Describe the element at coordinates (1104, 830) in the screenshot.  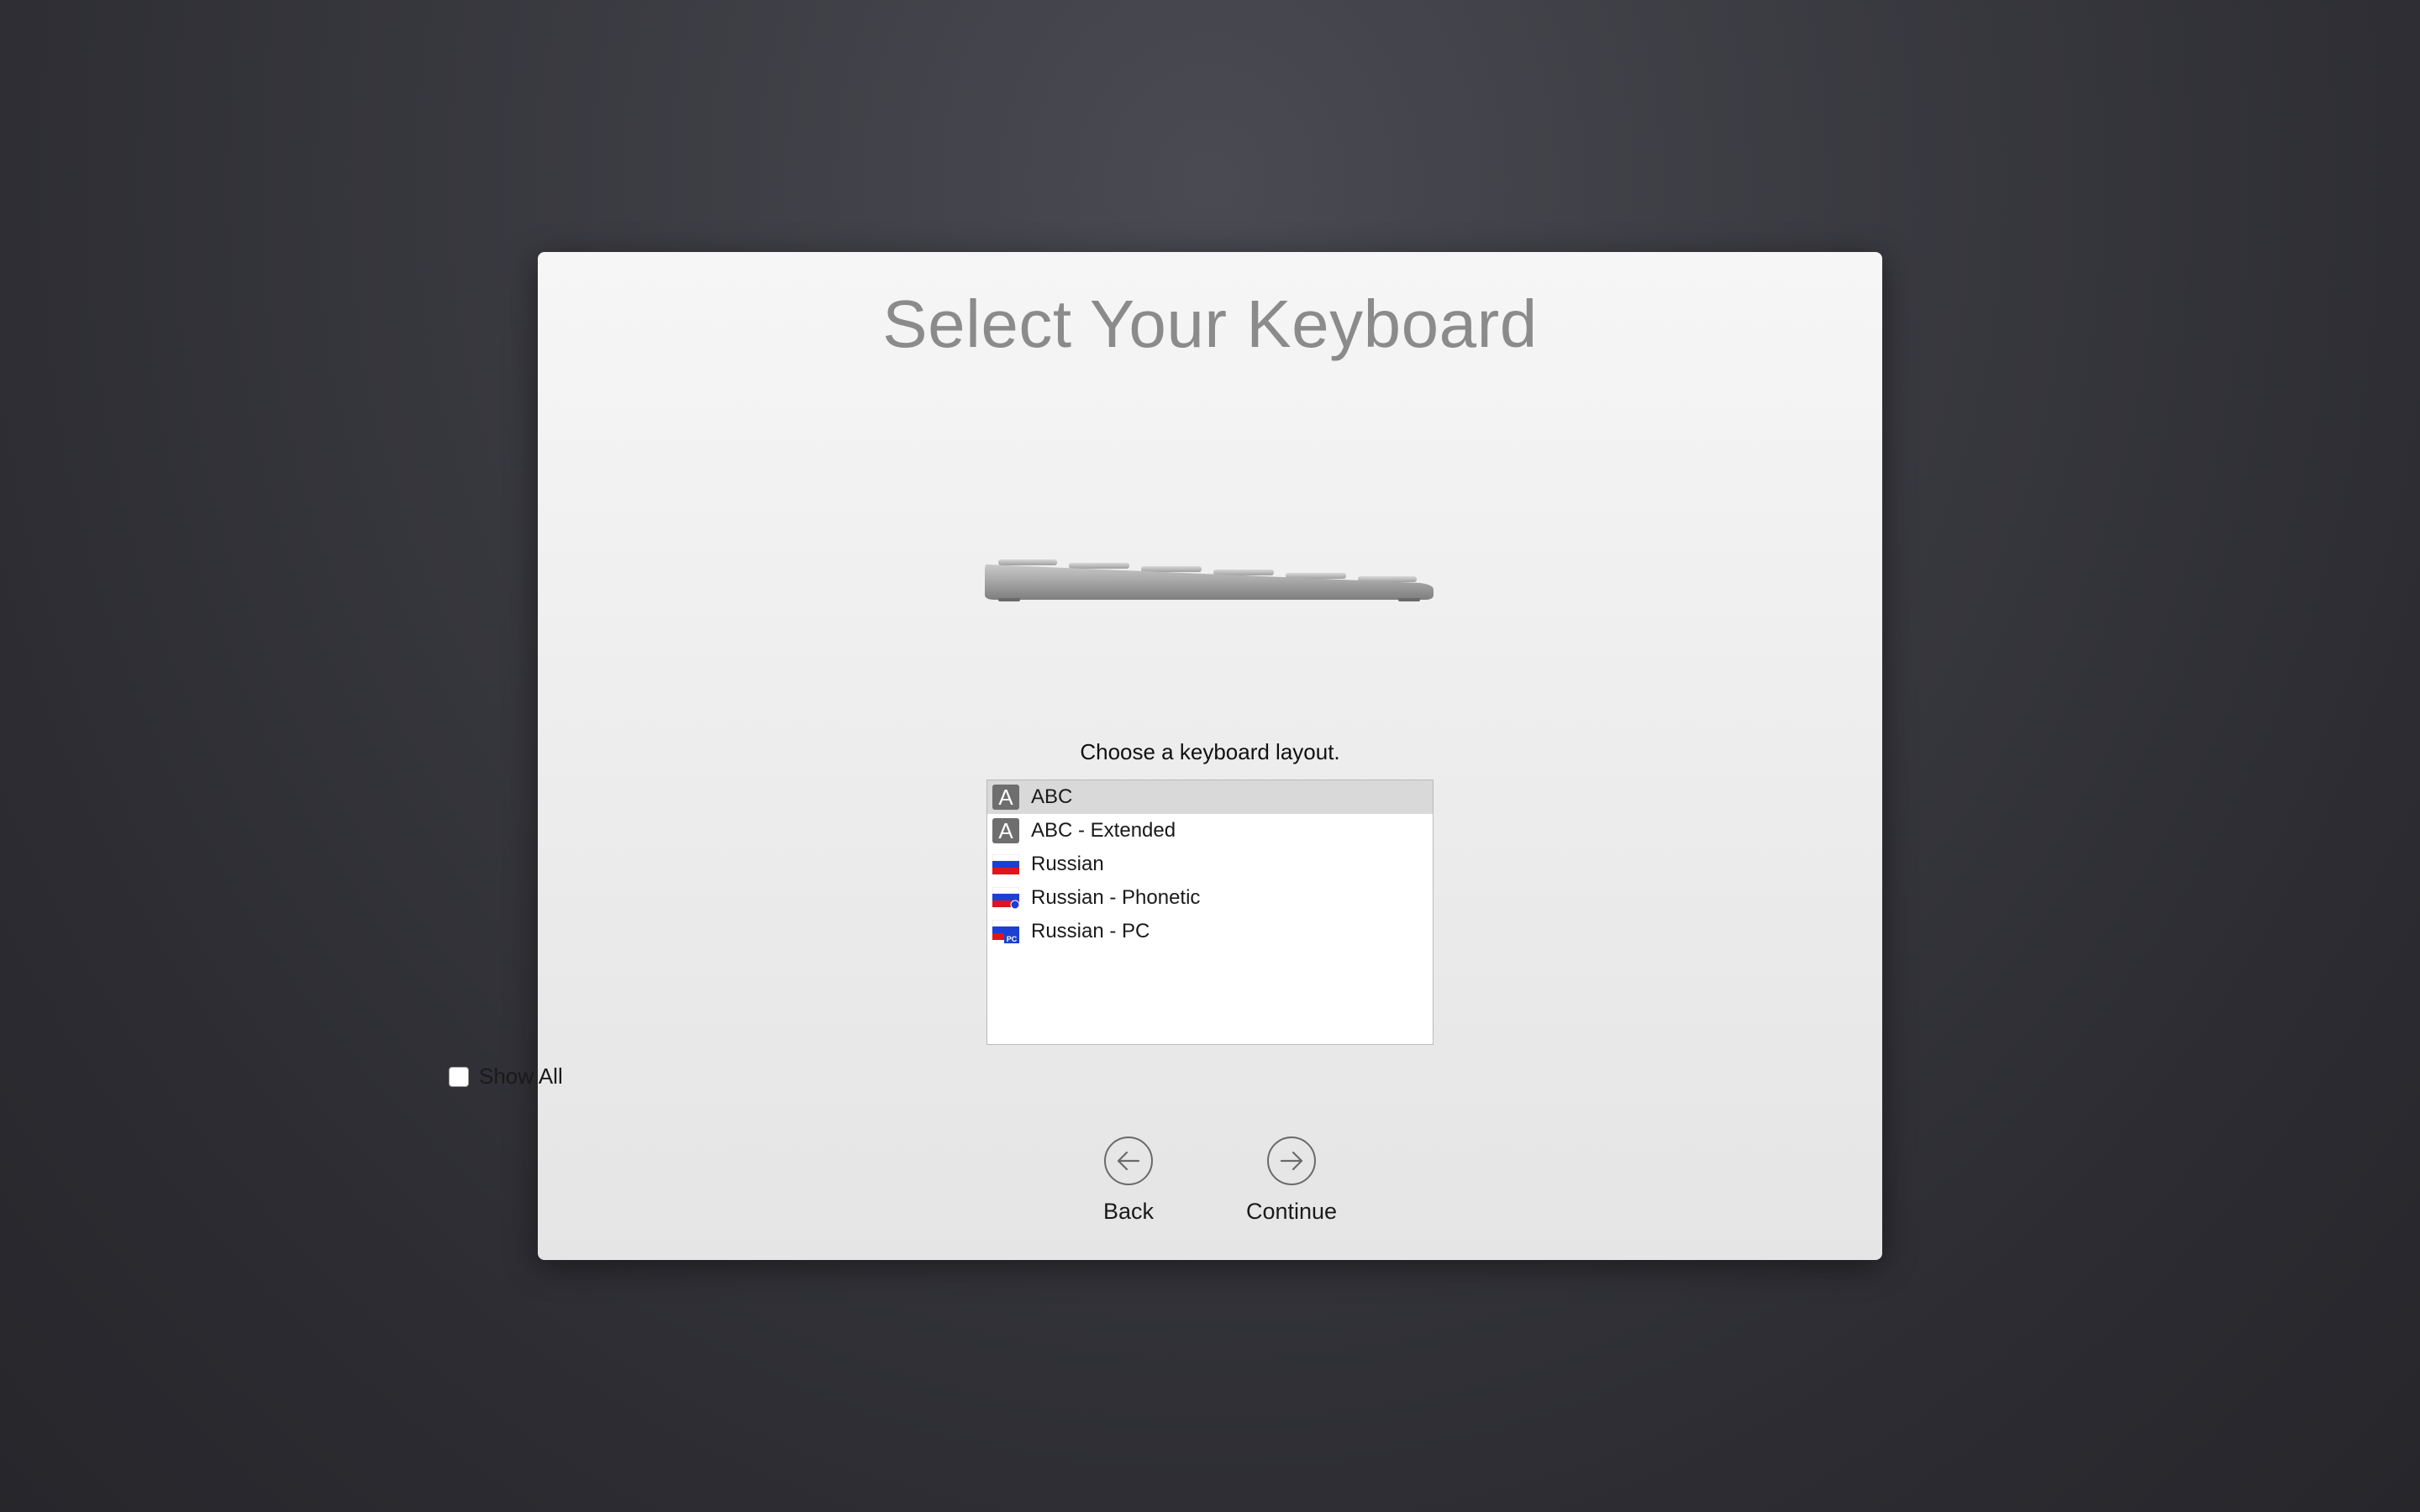
I see `list-item-label: ABC - Extended` at that location.